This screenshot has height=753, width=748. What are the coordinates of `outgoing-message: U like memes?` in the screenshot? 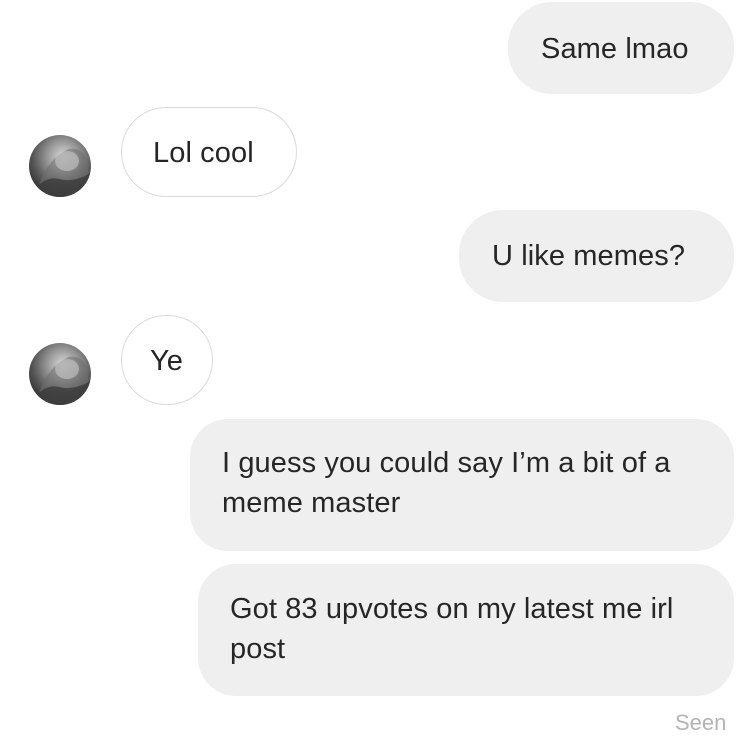 It's located at (596, 256).